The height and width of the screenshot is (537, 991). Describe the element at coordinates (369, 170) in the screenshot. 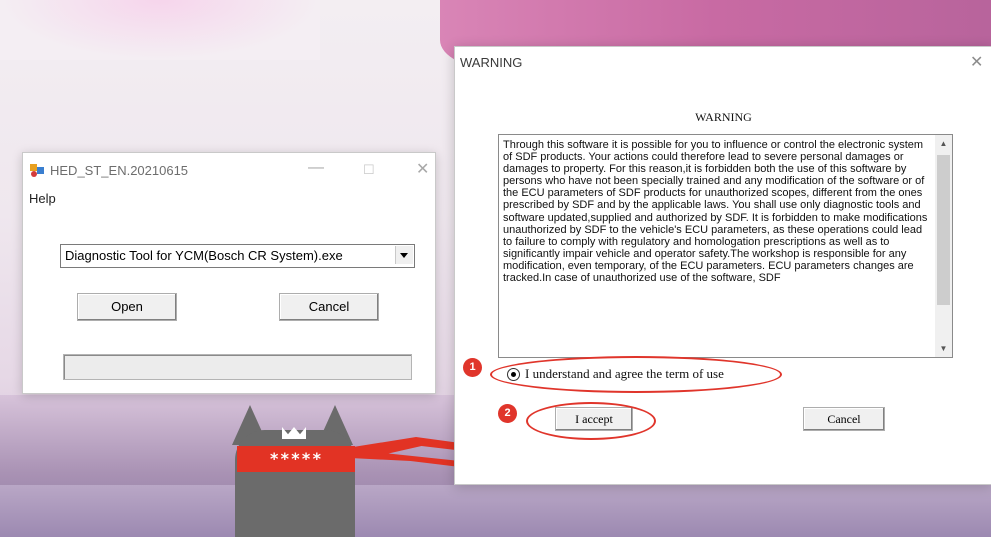

I see `maximize-button: ☐` at that location.